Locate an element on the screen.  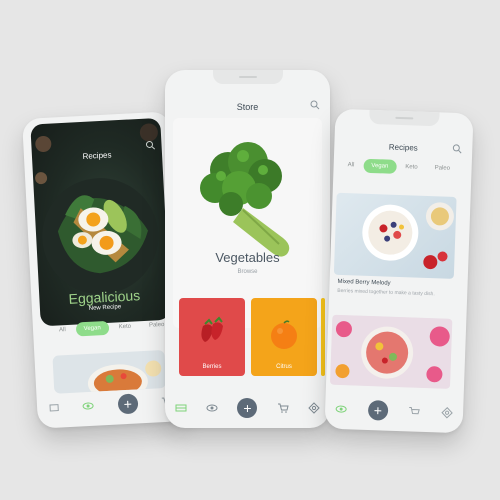
category-card-berries: Berries is located at coordinates (212, 337).